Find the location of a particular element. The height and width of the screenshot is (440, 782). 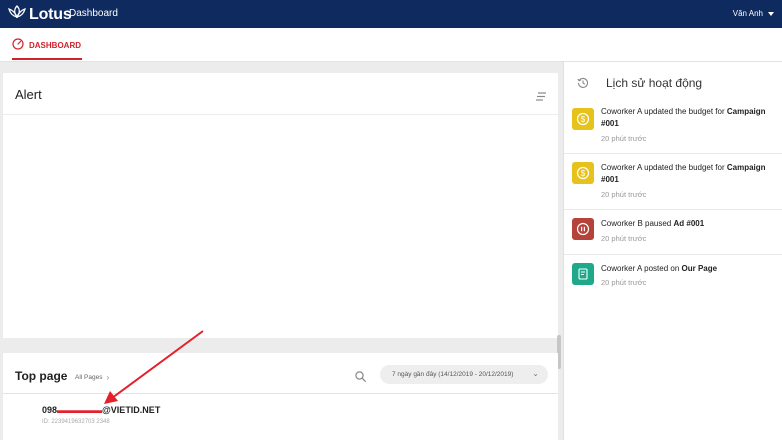

gauge-icon is located at coordinates (18, 45).